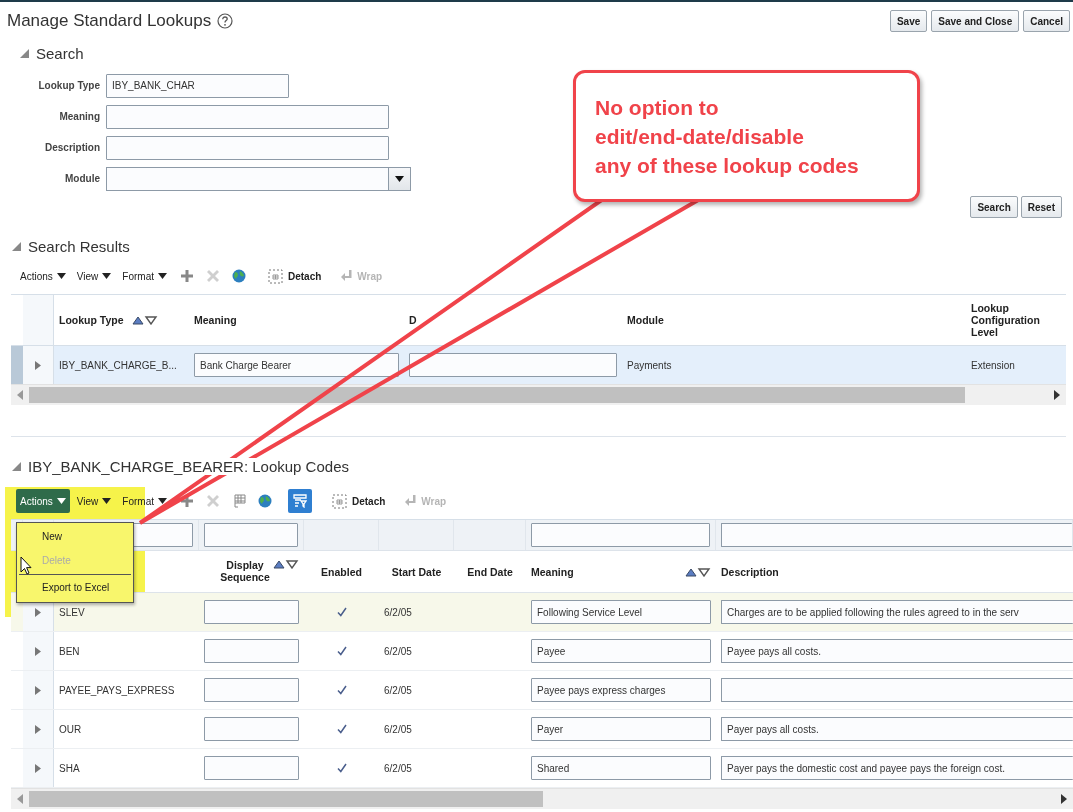 This screenshot has width=1073, height=812. Describe the element at coordinates (621, 768) in the screenshot. I see `input-field: Shared` at that location.